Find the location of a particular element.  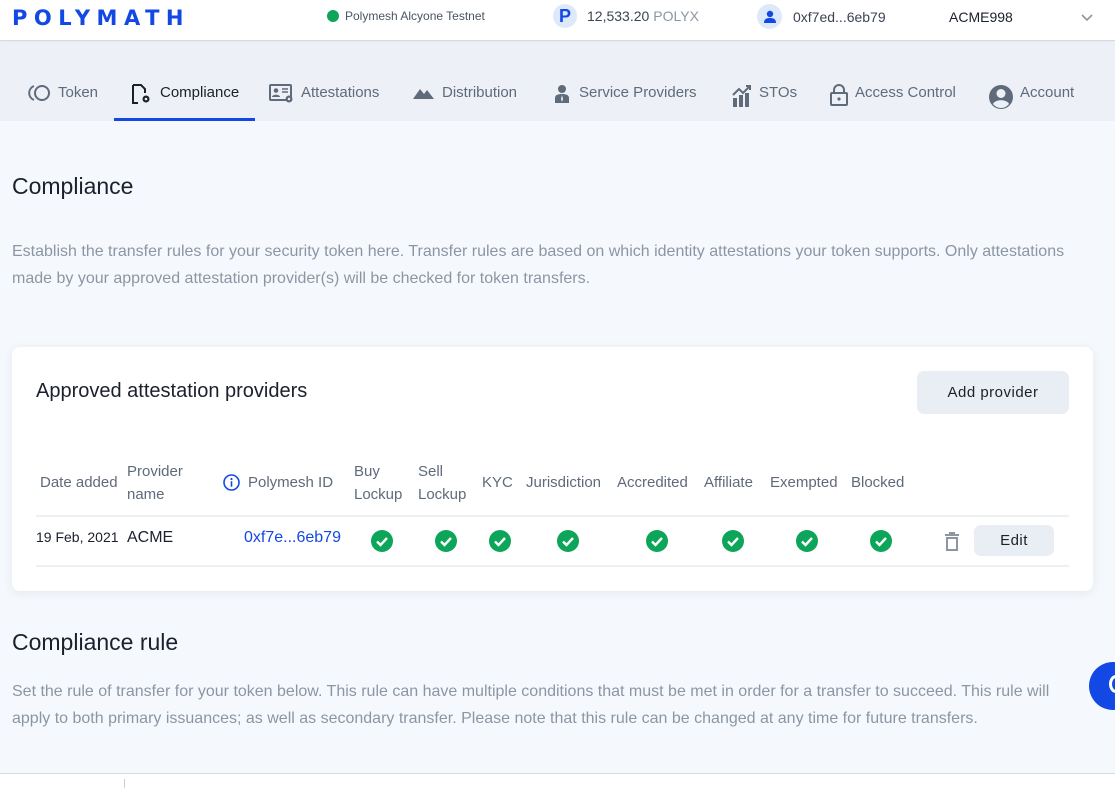

tab-label: Access Control is located at coordinates (905, 92).